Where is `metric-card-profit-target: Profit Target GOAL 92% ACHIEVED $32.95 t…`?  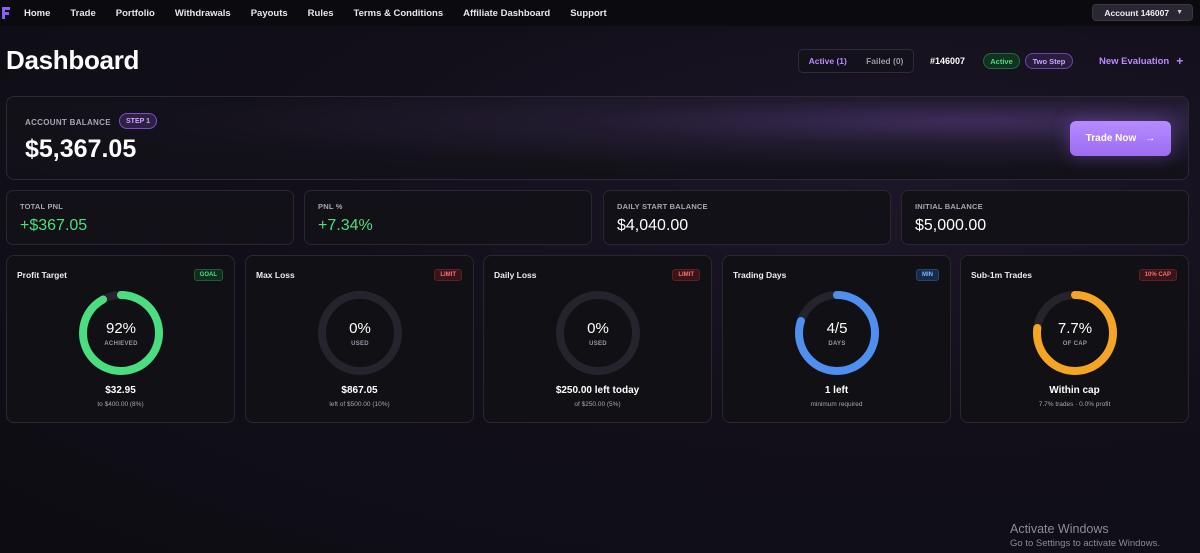
metric-card-profit-target: Profit Target GOAL 92% ACHIEVED $32.95 t… is located at coordinates (120, 339).